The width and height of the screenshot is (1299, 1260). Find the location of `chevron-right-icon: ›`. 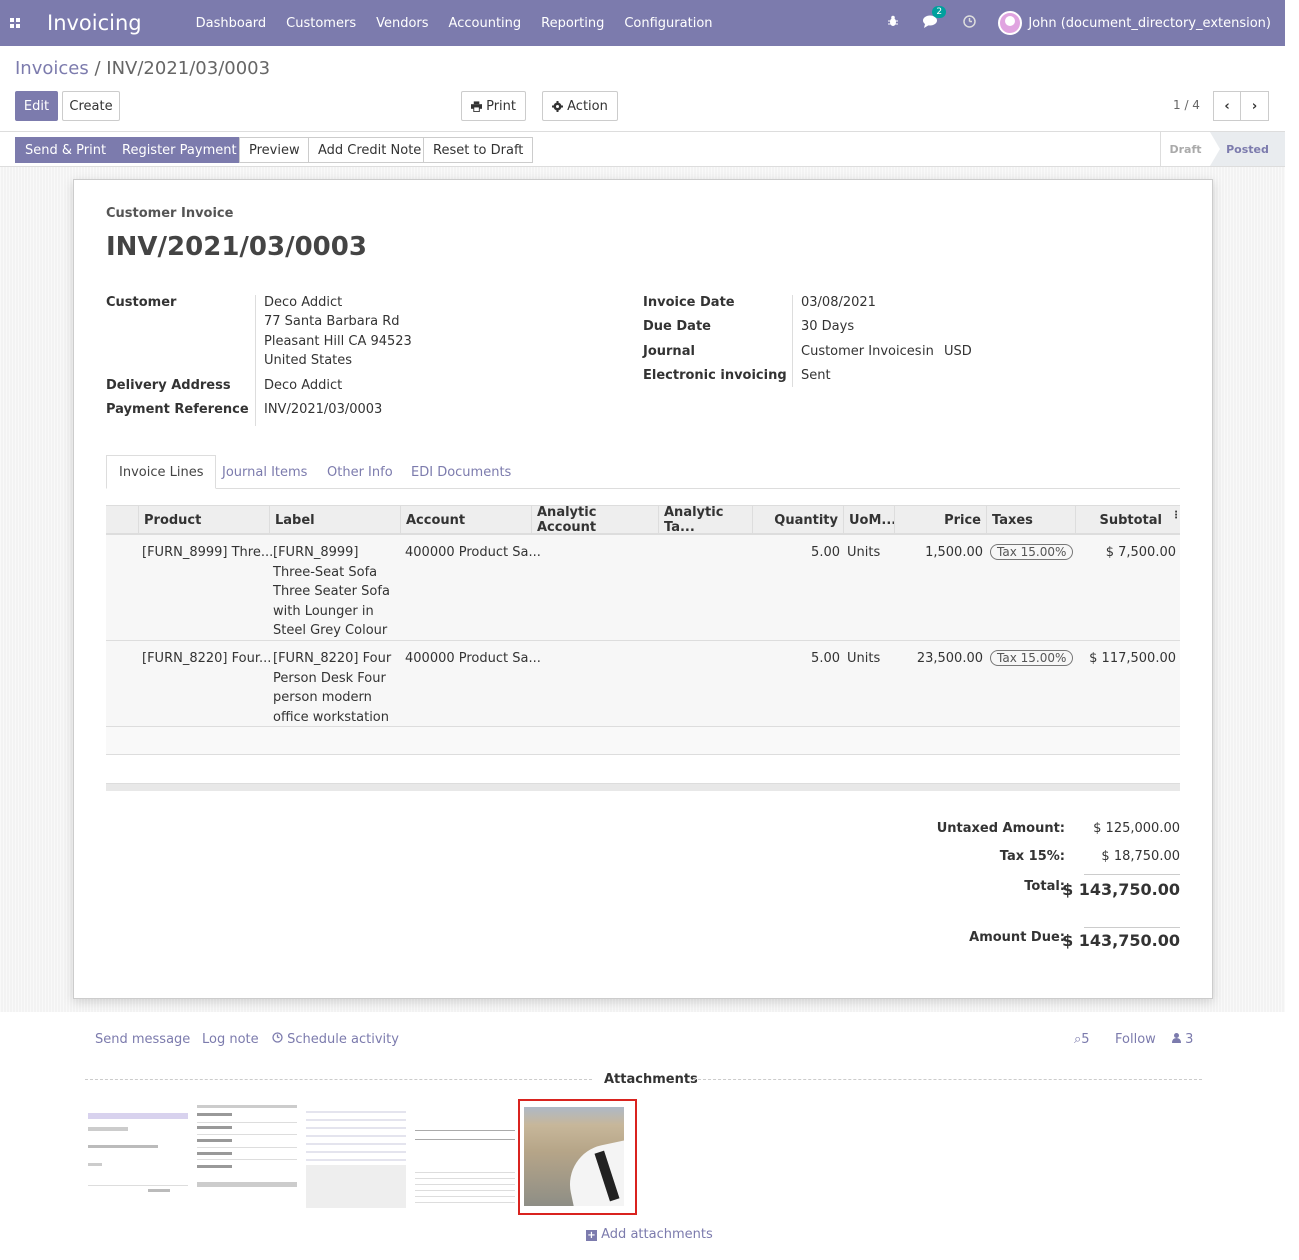

chevron-right-icon: › is located at coordinates (1255, 106).